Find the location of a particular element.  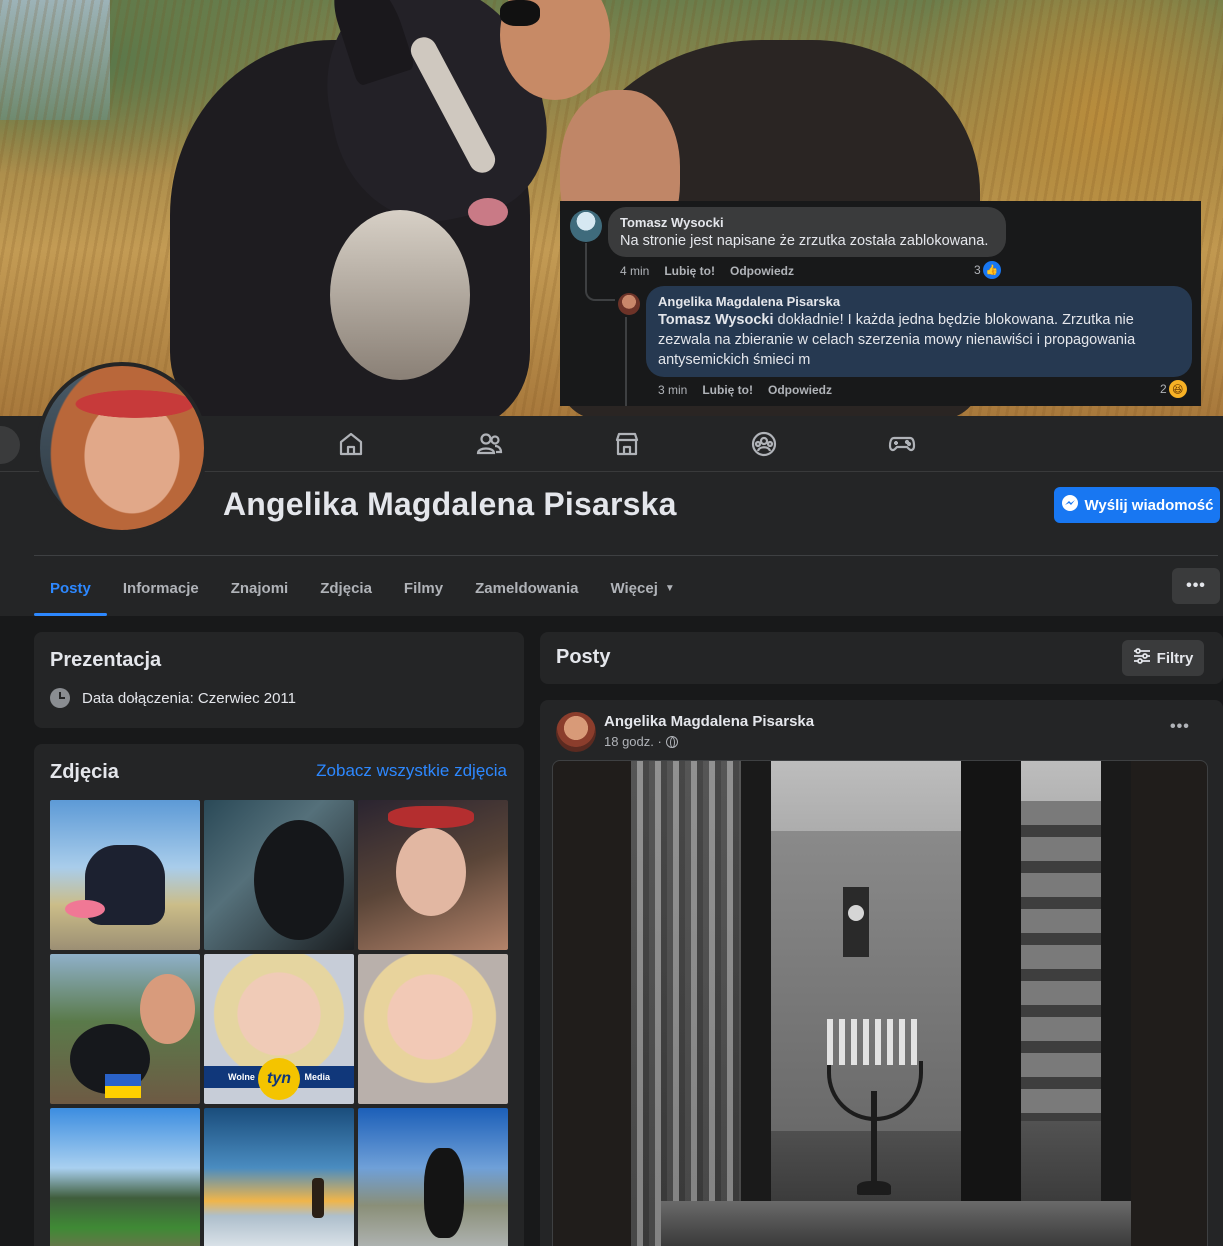

reaction-summary: 2 😆 is located at coordinates (1173, 389).